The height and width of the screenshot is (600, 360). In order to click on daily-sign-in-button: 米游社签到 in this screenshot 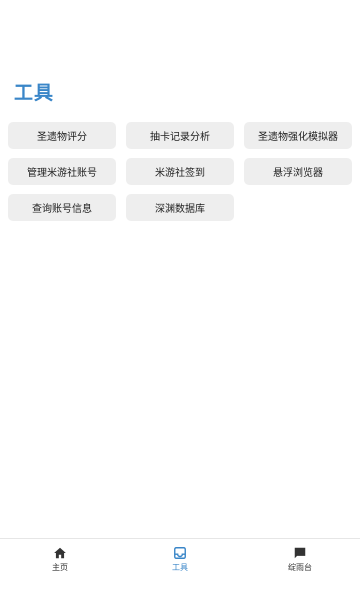, I will do `click(180, 171)`.